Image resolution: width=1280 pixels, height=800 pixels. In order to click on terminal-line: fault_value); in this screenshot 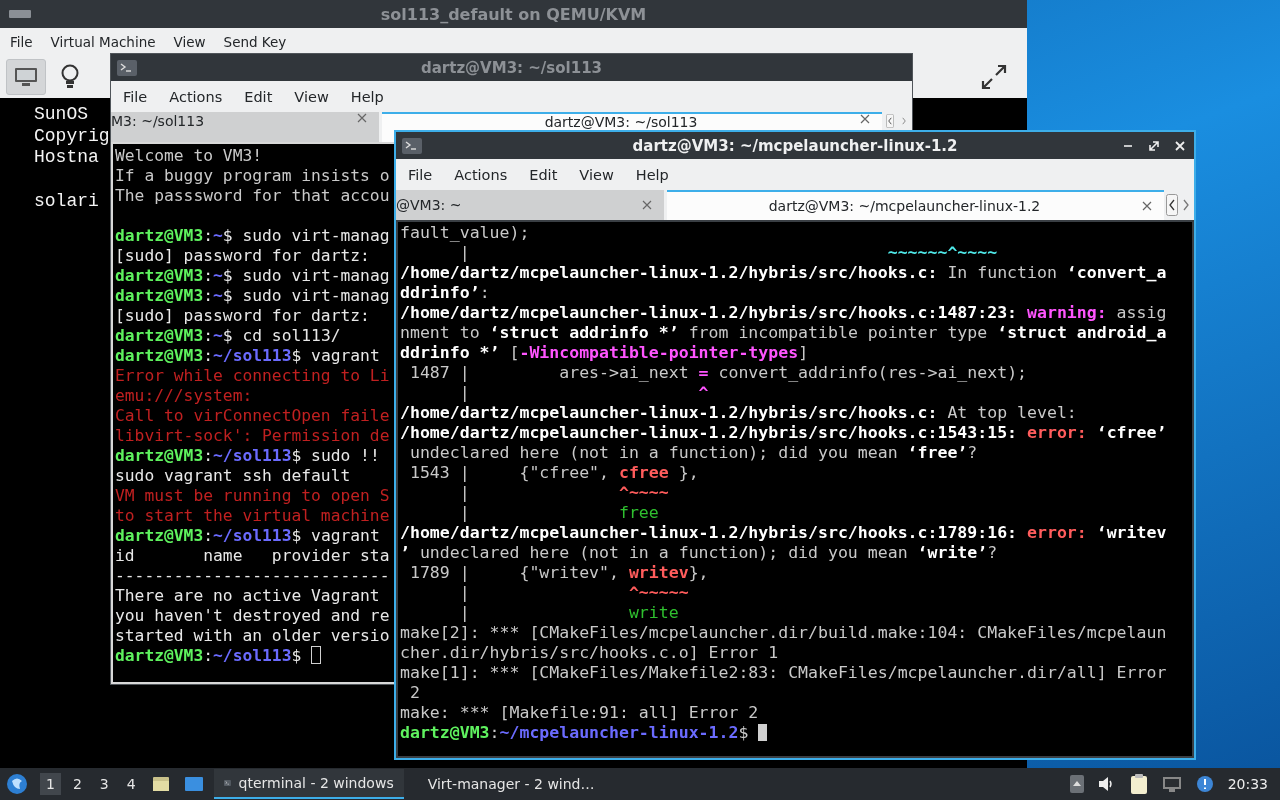, I will do `click(465, 233)`.